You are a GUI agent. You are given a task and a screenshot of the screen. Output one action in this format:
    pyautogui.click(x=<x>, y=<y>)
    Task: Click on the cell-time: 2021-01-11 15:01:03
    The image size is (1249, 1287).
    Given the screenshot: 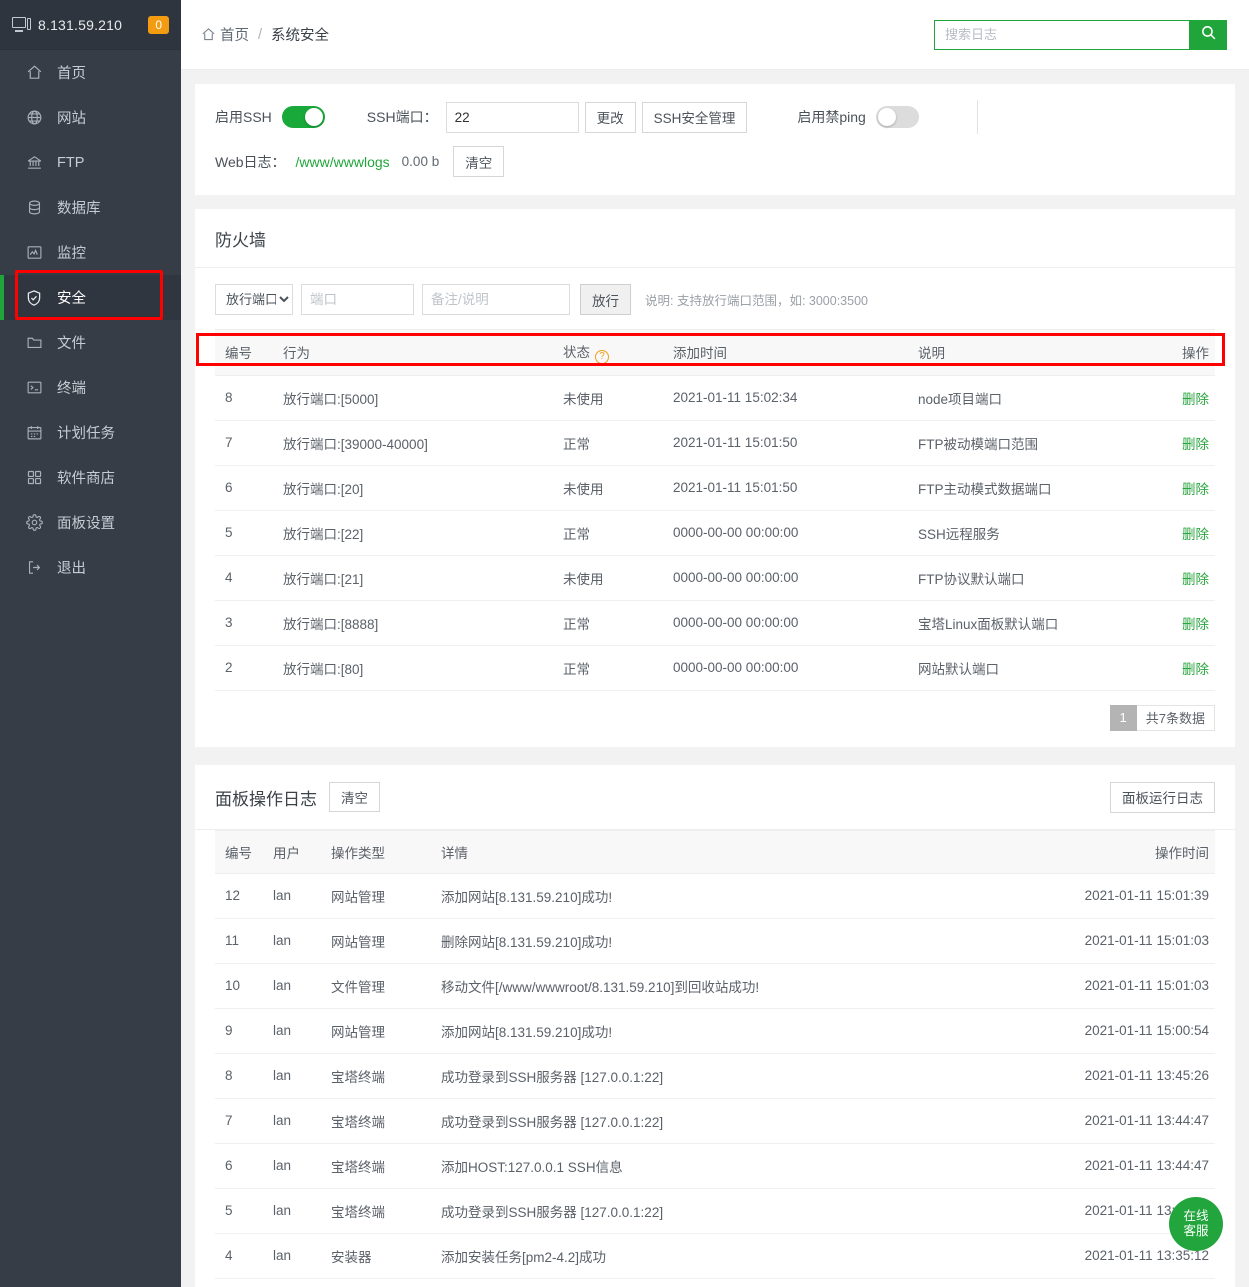 What is the action you would take?
    pyautogui.click(x=1120, y=941)
    